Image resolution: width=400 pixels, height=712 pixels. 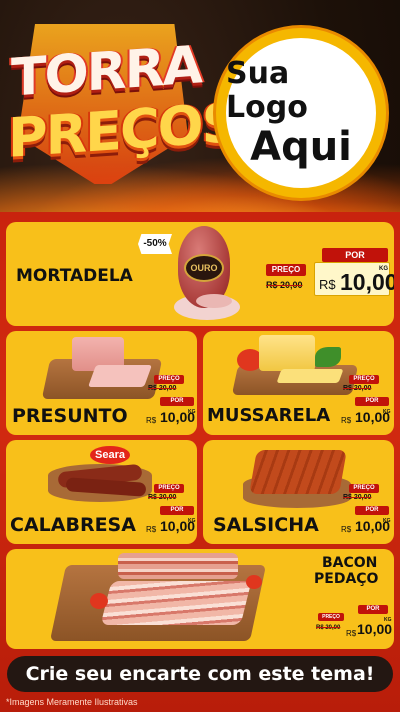 What do you see at coordinates (346, 579) in the screenshot?
I see `product-name-line-2: PEDAÇO` at bounding box center [346, 579].